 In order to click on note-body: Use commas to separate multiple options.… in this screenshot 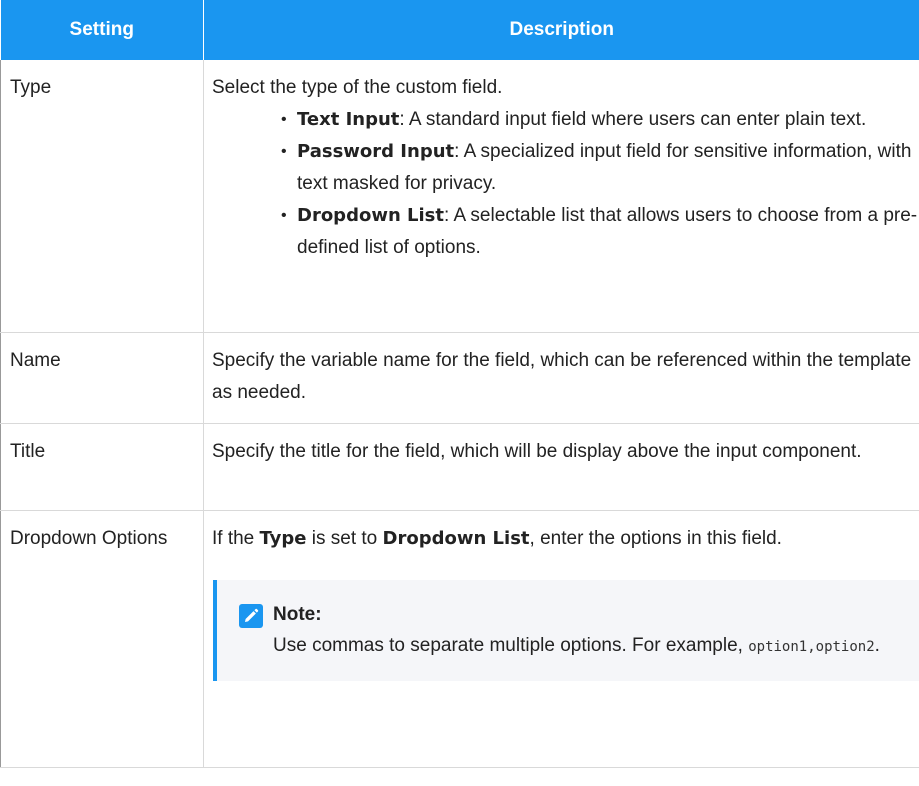, I will do `click(586, 646)`.